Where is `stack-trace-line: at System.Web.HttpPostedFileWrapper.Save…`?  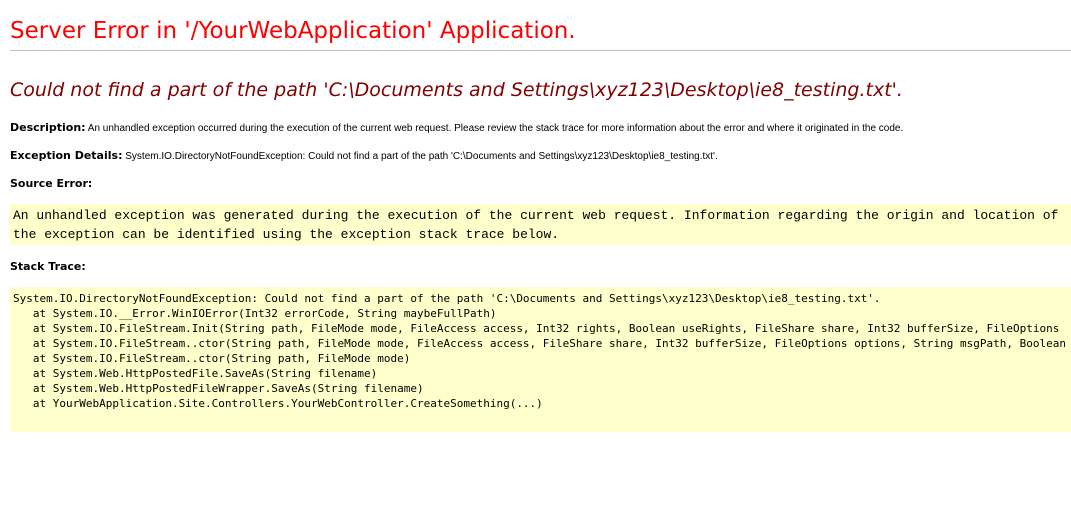
stack-trace-line: at System.Web.HttpPostedFileWrapper.Save… is located at coordinates (218, 388).